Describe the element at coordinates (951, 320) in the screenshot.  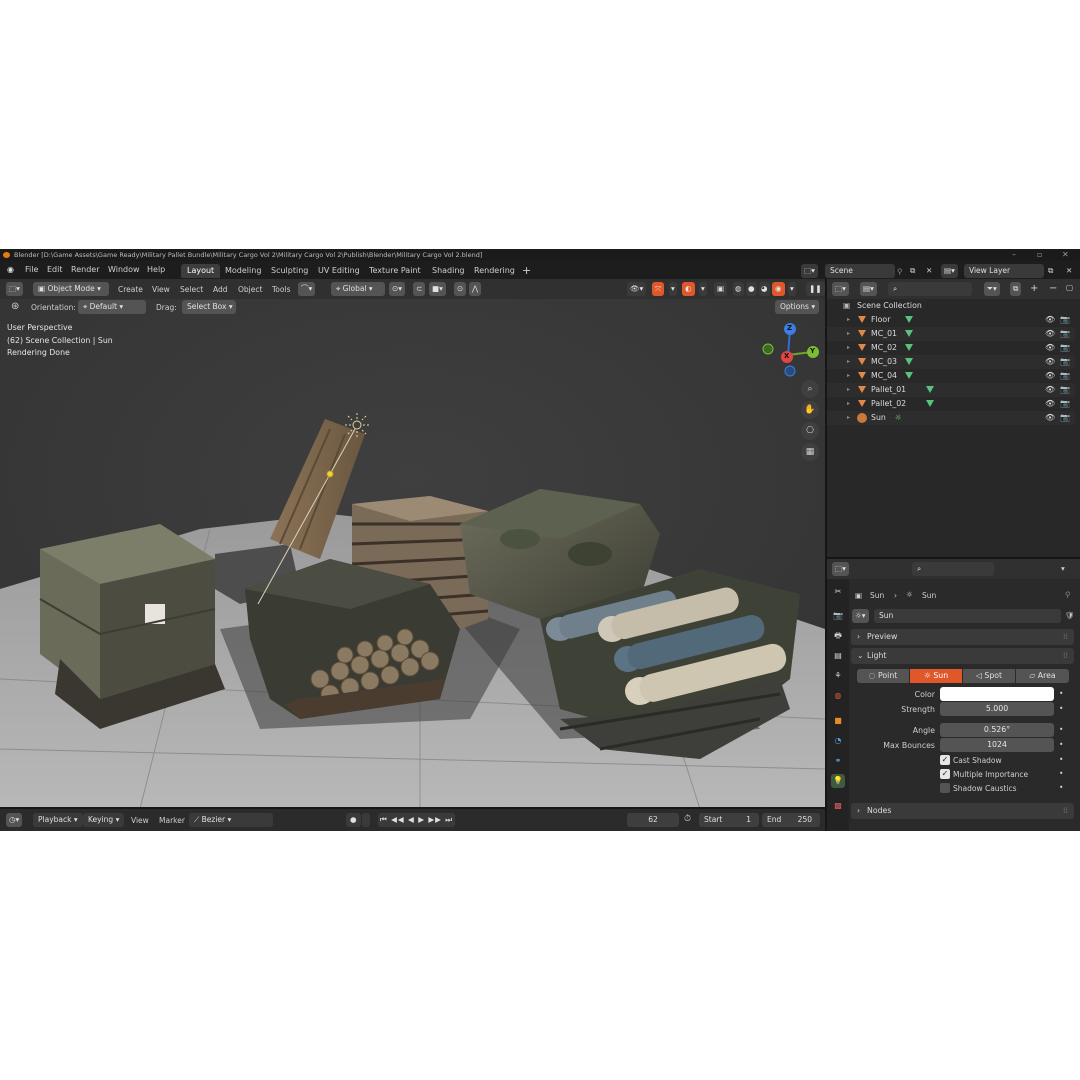
I see `outliner-item-floor: ▸ Floor 👁 📷` at that location.